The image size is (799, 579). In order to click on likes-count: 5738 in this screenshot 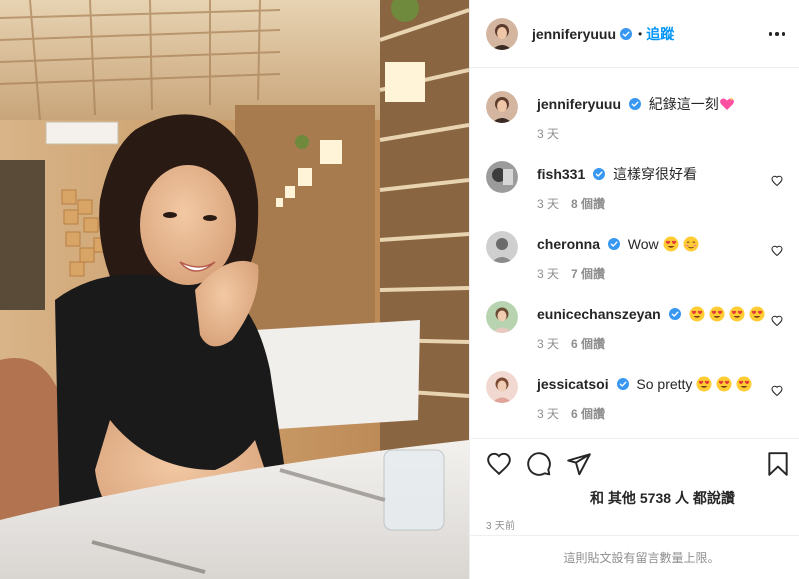, I will do `click(655, 498)`.